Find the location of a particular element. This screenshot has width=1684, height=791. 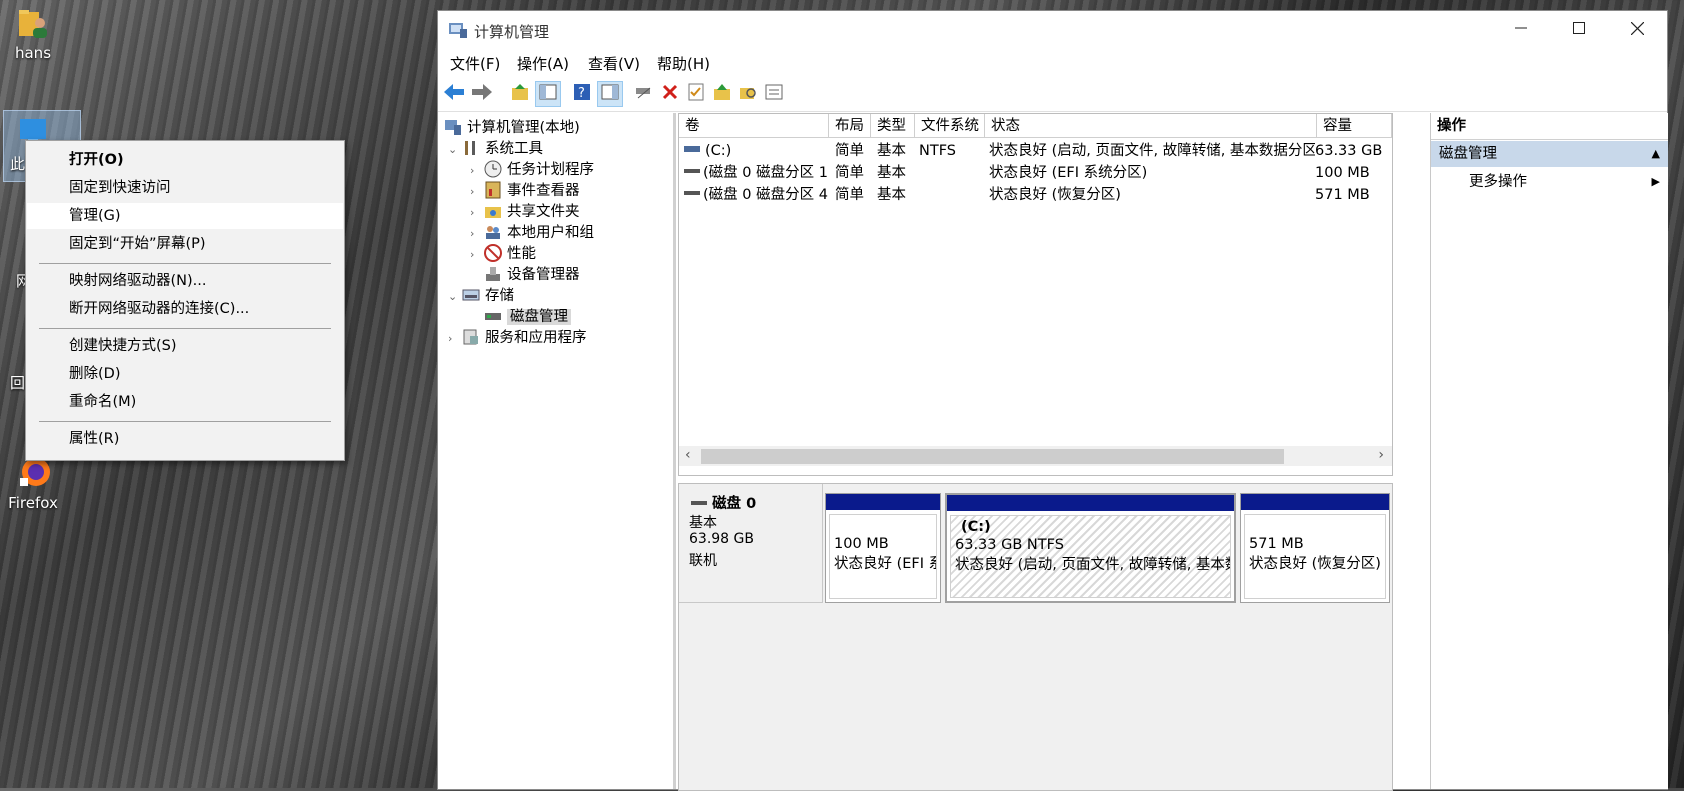

menu-item-create-shortcut: 创建快捷方式(S) is located at coordinates (185, 346).